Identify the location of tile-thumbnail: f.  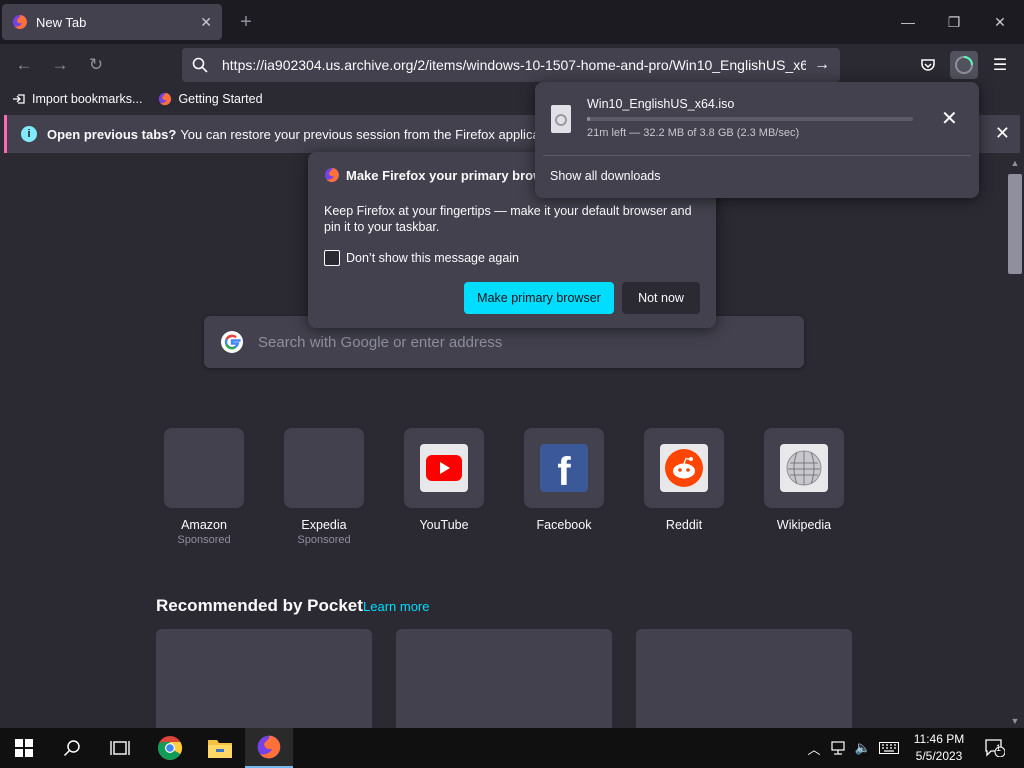
(564, 468).